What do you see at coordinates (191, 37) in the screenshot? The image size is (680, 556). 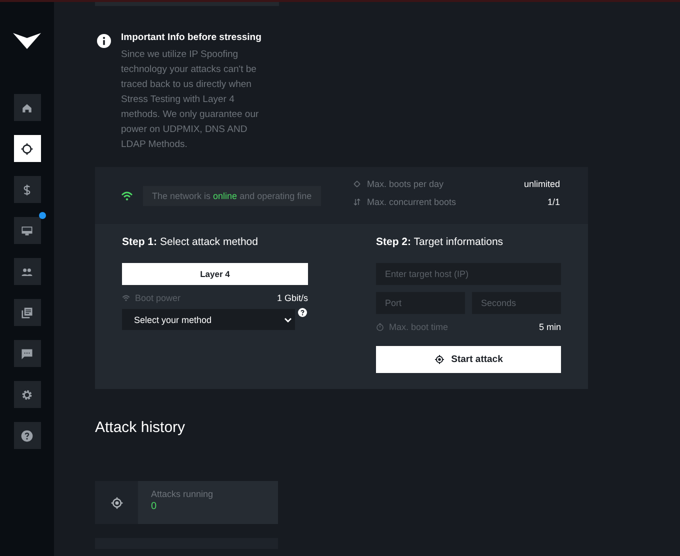 I see `info-title: Important Info before stressing` at bounding box center [191, 37].